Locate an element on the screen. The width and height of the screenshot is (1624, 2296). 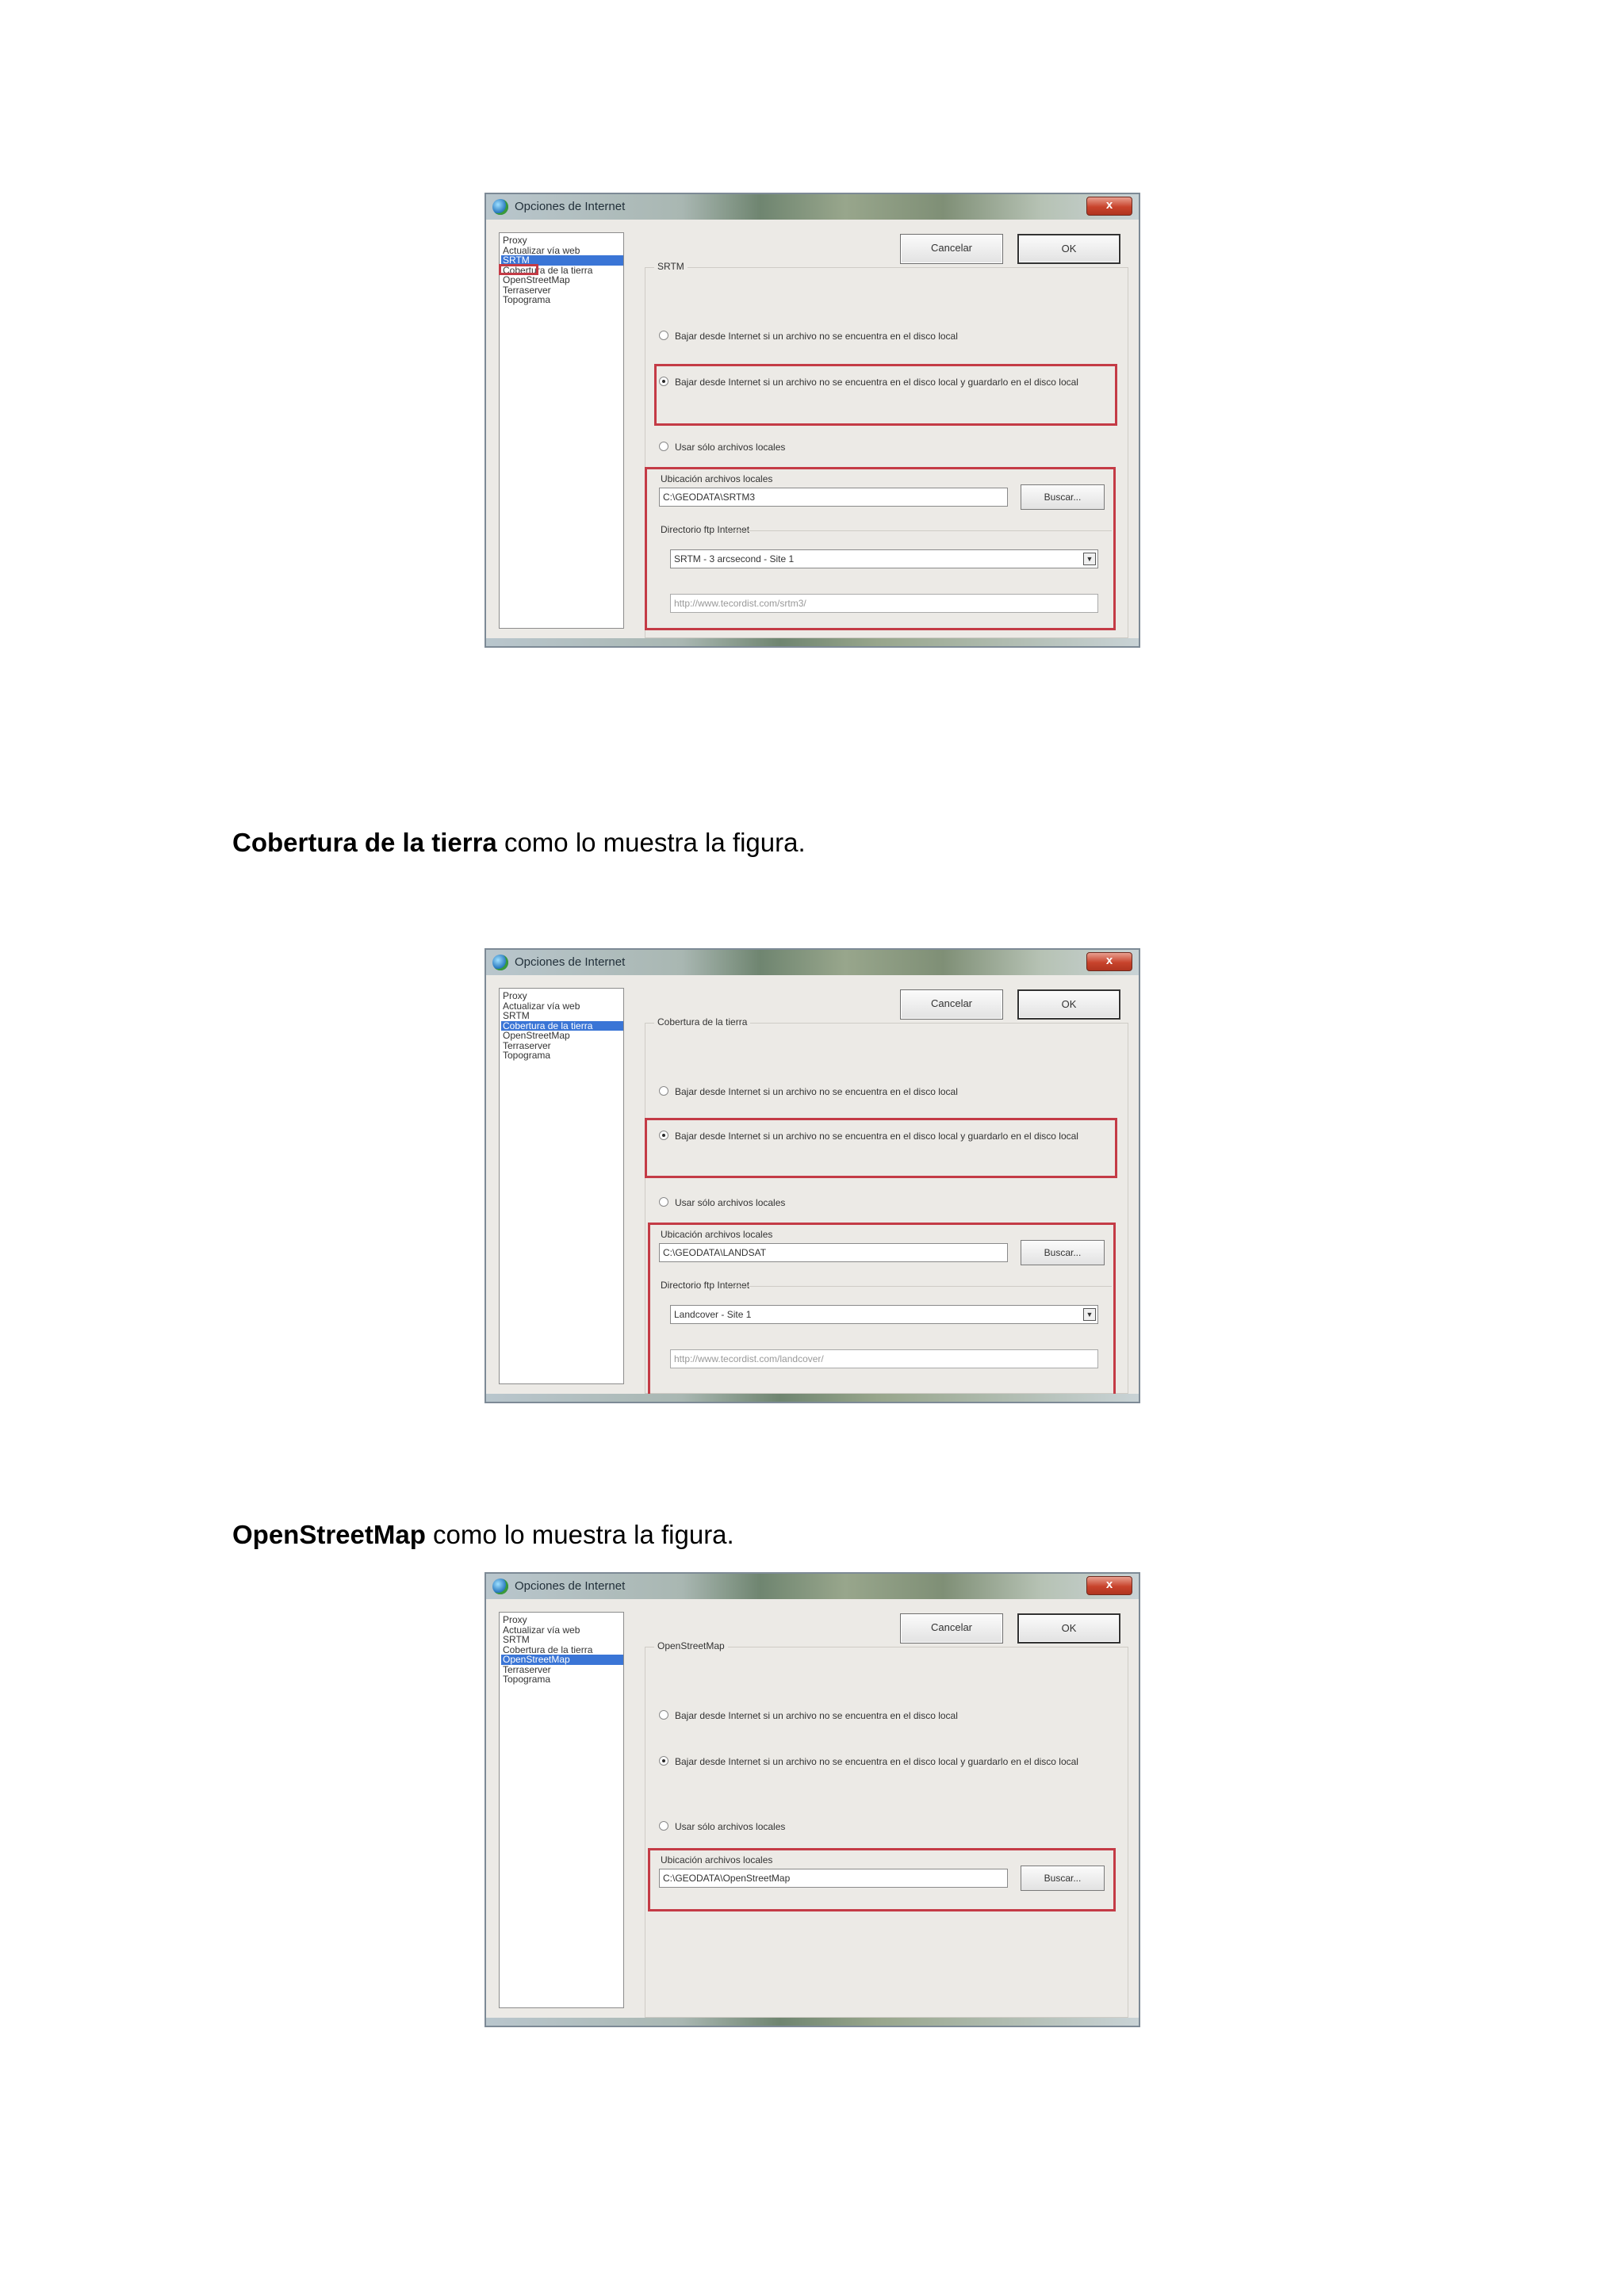
ftp-select: SRTM - 3 arcsecond - Site 1 ▼ is located at coordinates (884, 559).